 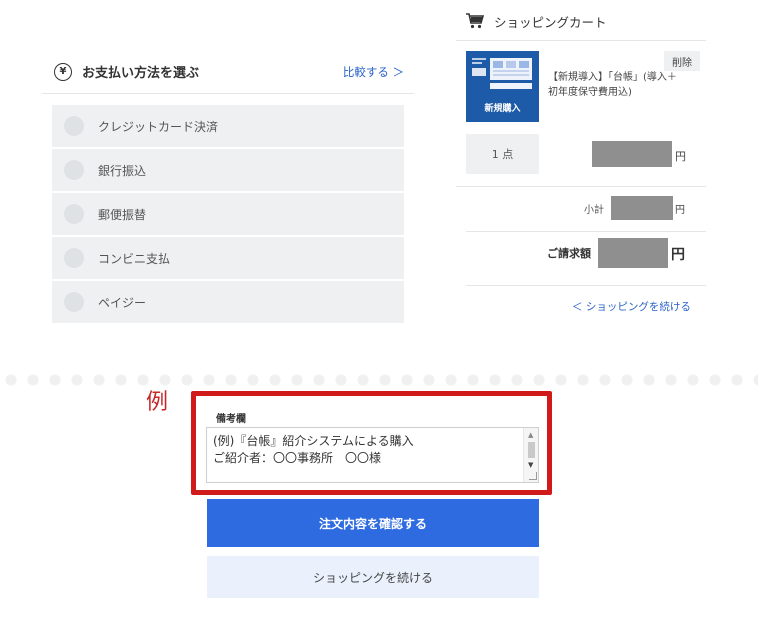 I want to click on confirm-order-button: 注文内容を確認する, so click(x=373, y=523).